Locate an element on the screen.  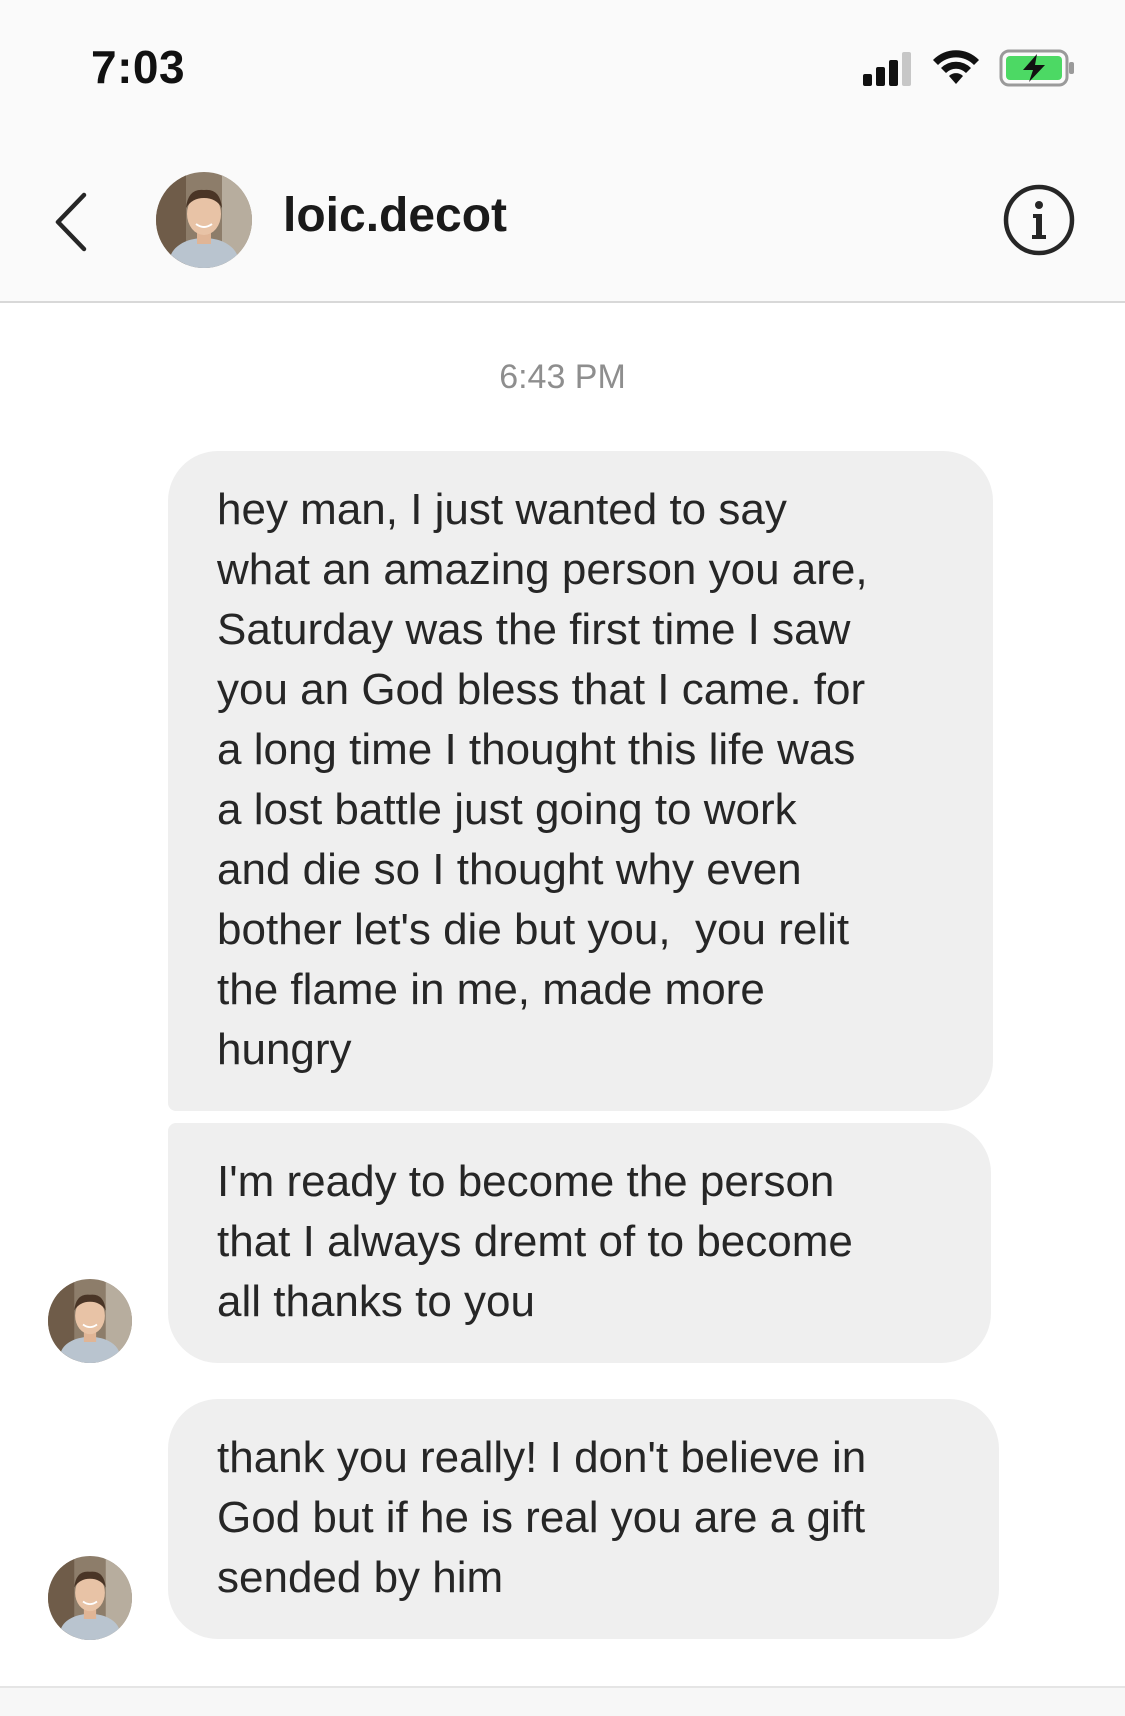
message-line: and die so I thought why even is located at coordinates (509, 869).